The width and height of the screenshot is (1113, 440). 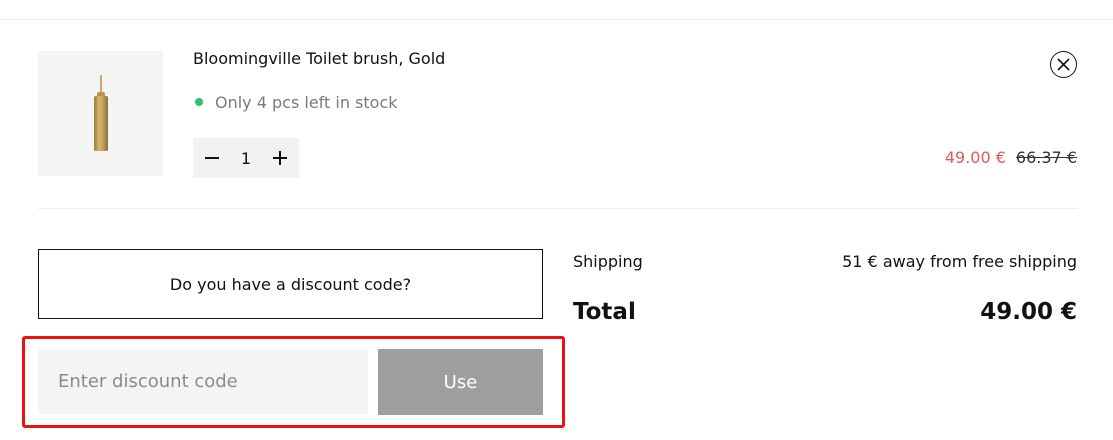 What do you see at coordinates (199, 102) in the screenshot?
I see `stock-indicator-dot` at bounding box center [199, 102].